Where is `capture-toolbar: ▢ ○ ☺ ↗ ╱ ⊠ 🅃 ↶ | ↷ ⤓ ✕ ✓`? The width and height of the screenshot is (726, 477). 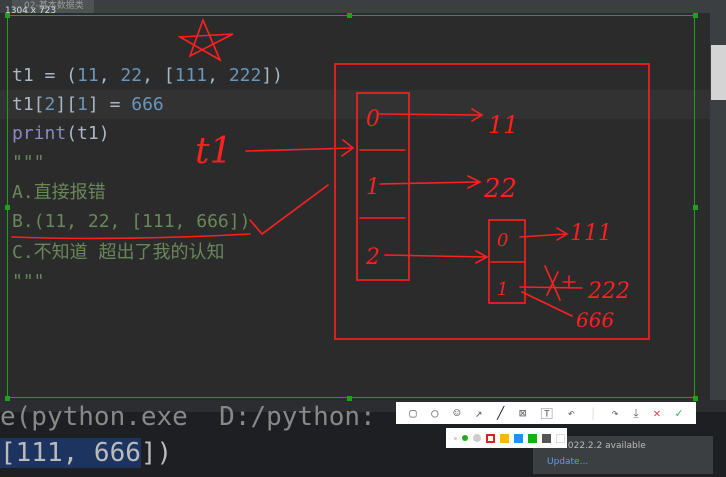
capture-toolbar: ▢ ○ ☺ ↗ ╱ ⊠ 🅃 ↶ | ↷ ⤓ ✕ ✓ is located at coordinates (546, 413).